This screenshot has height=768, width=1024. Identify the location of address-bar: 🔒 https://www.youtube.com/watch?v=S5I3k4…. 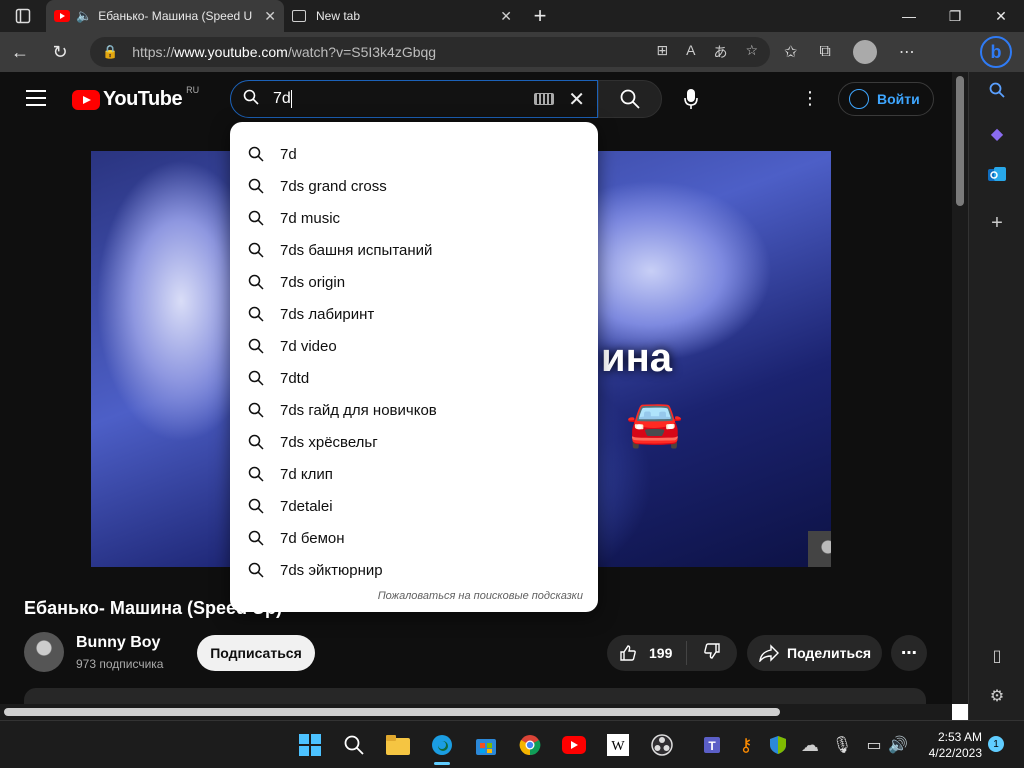
(430, 52).